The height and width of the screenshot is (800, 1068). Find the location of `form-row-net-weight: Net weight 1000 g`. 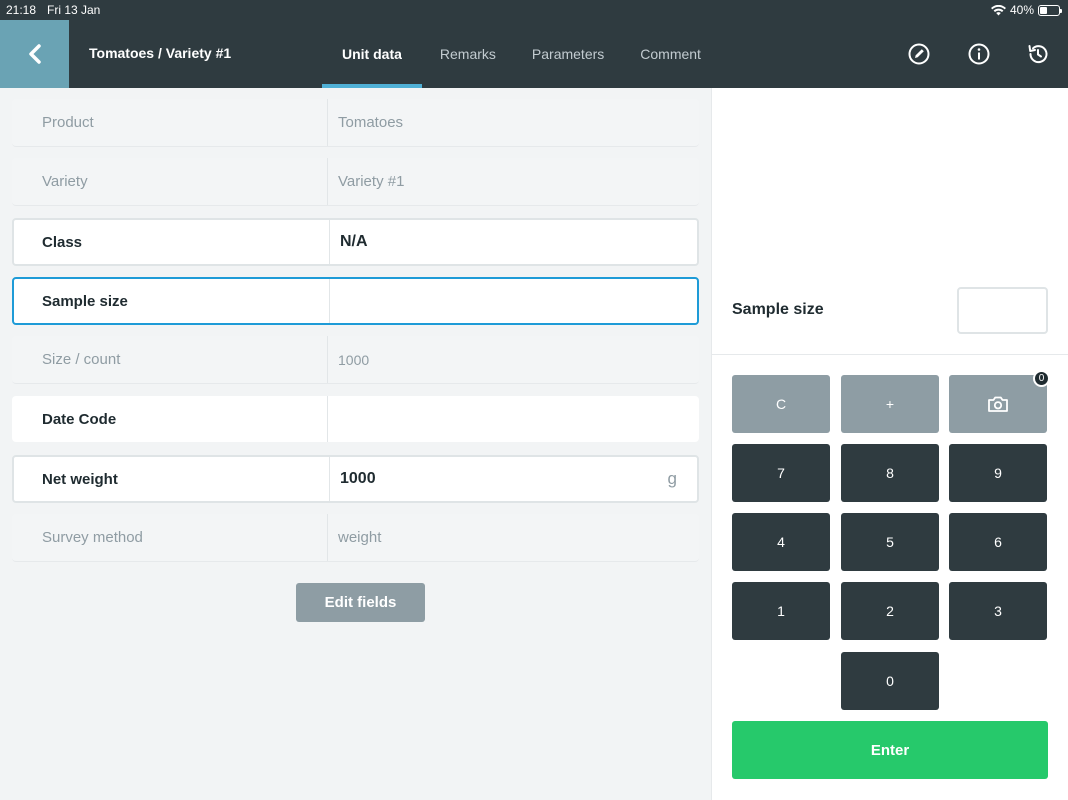

form-row-net-weight: Net weight 1000 g is located at coordinates (355, 479).